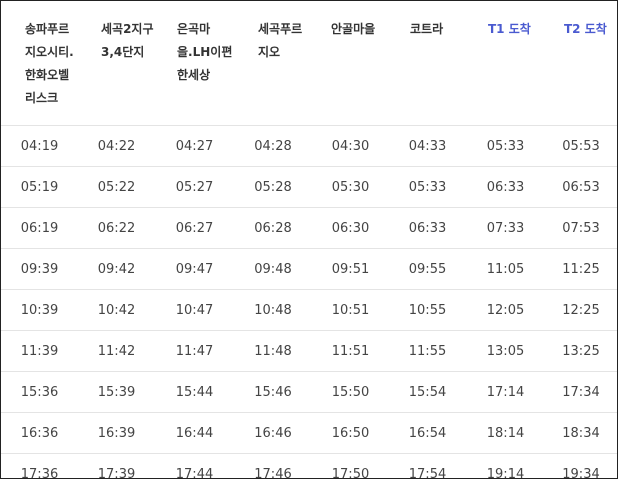 This screenshot has width=618, height=479. What do you see at coordinates (309, 466) in the screenshot?
I see `table-row: 17:36 17:39 17:44 17:46 17:50 17:54 19:14 19:34` at bounding box center [309, 466].